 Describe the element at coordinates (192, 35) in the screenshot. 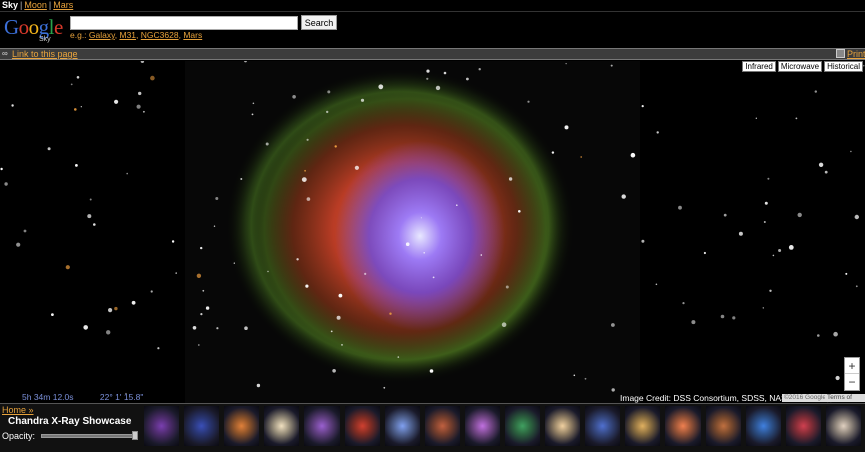

I see `example-link-mars: Mars` at that location.